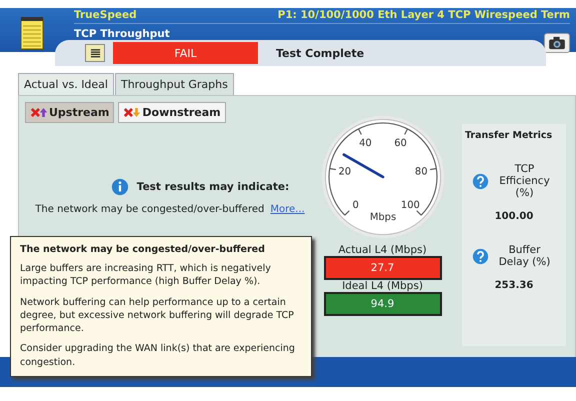 The image size is (576, 401). I want to click on direction-button: Upstream, so click(69, 112).